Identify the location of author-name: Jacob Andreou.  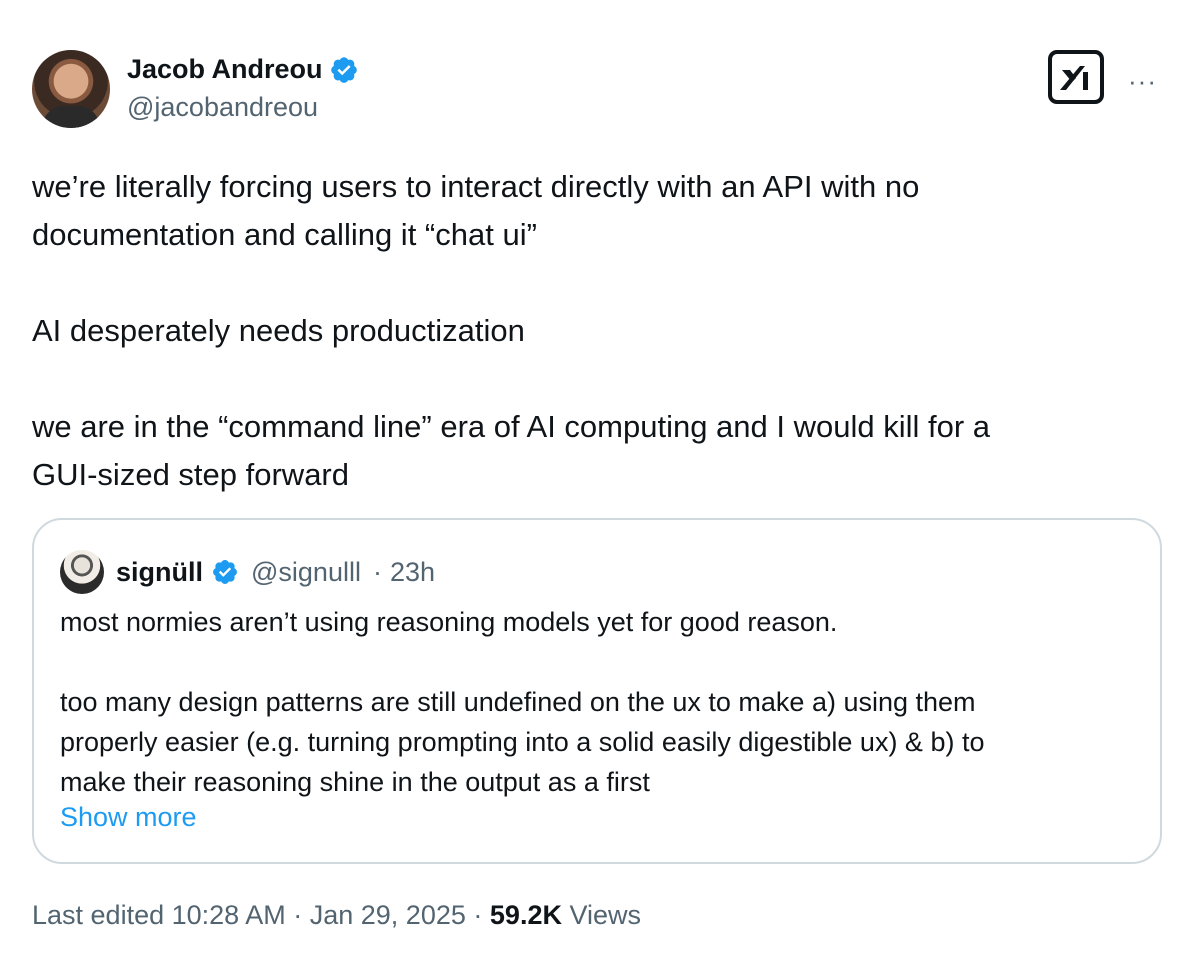
(225, 69).